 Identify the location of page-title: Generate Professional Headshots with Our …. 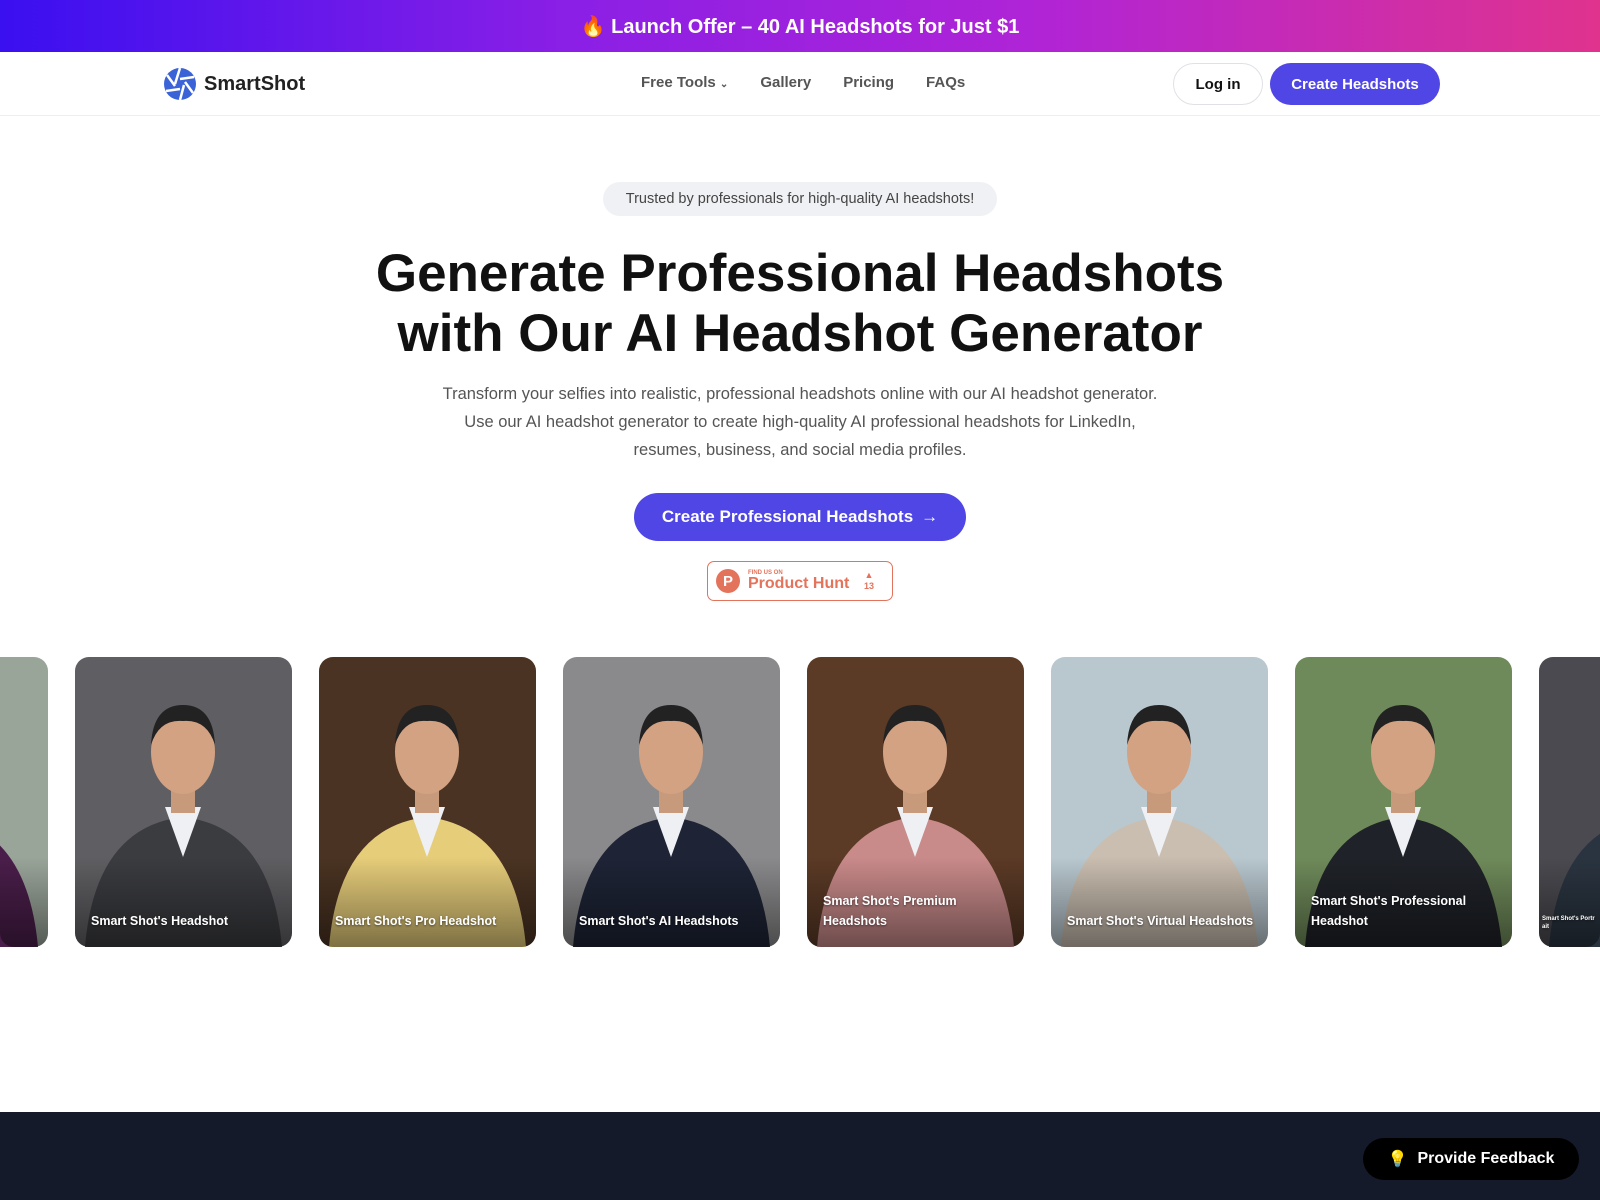
(800, 304).